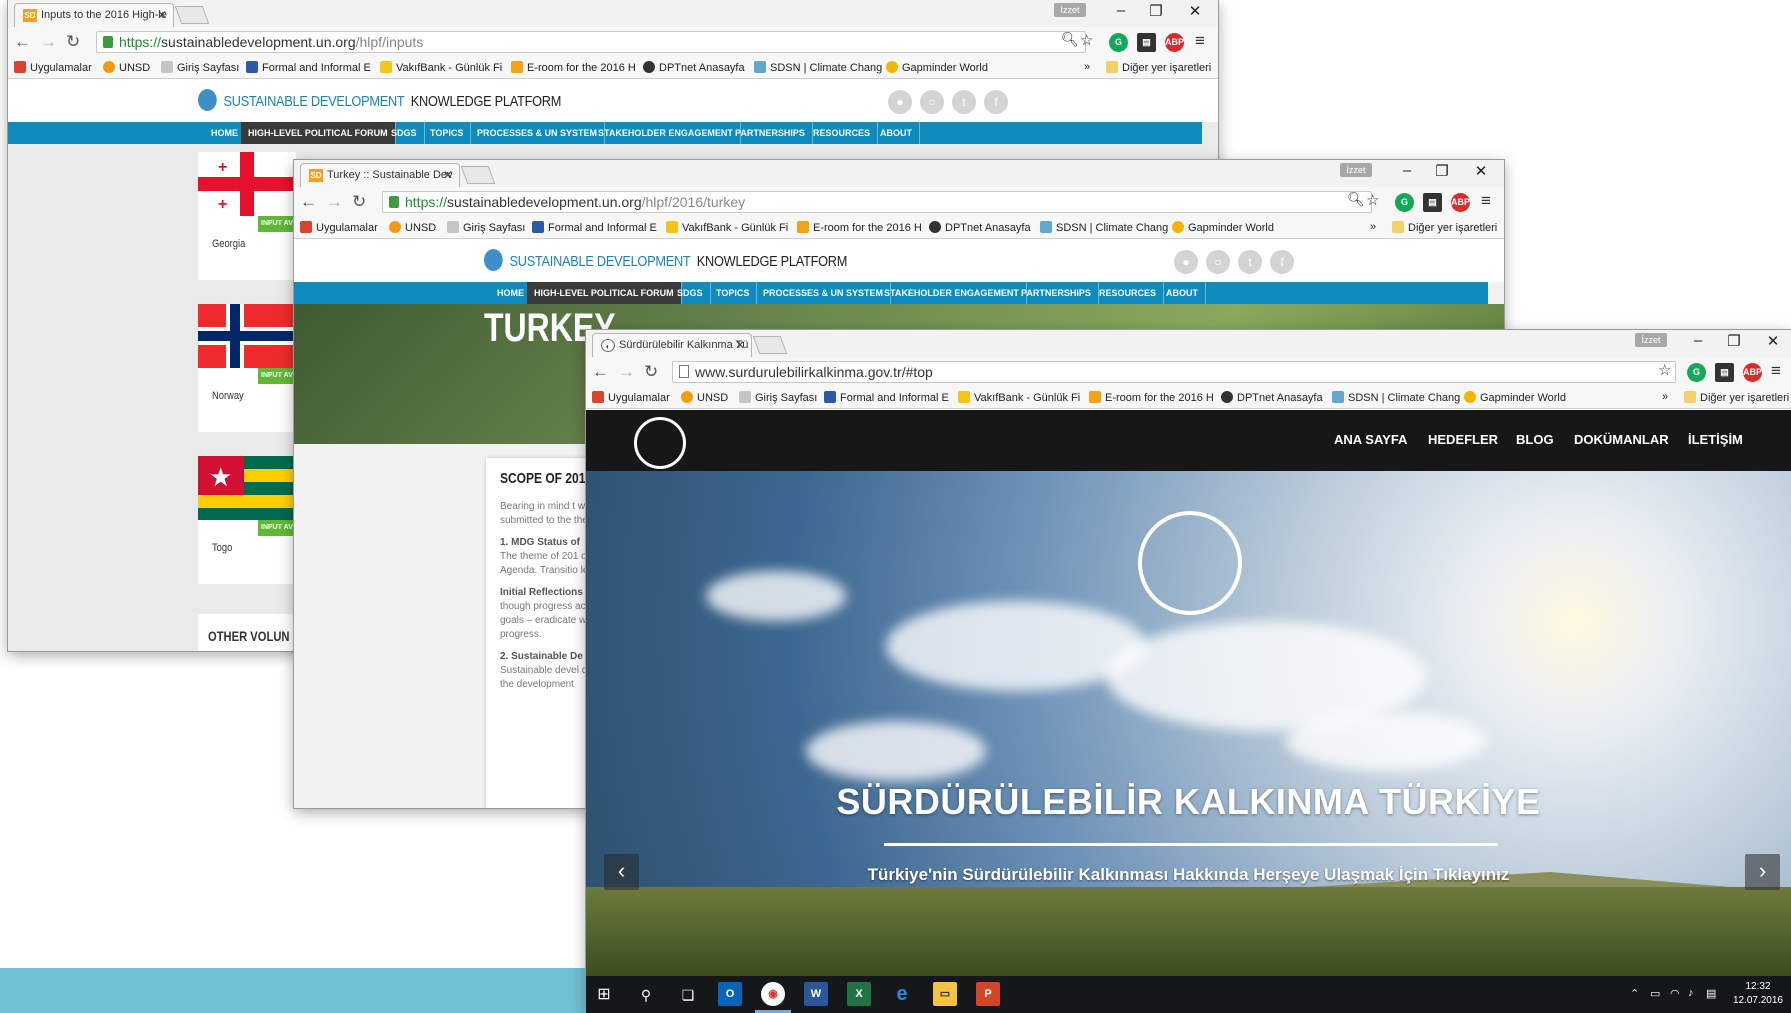 The height and width of the screenshot is (1013, 1791). What do you see at coordinates (1691, 993) in the screenshot?
I see `volume-icon: ♪` at bounding box center [1691, 993].